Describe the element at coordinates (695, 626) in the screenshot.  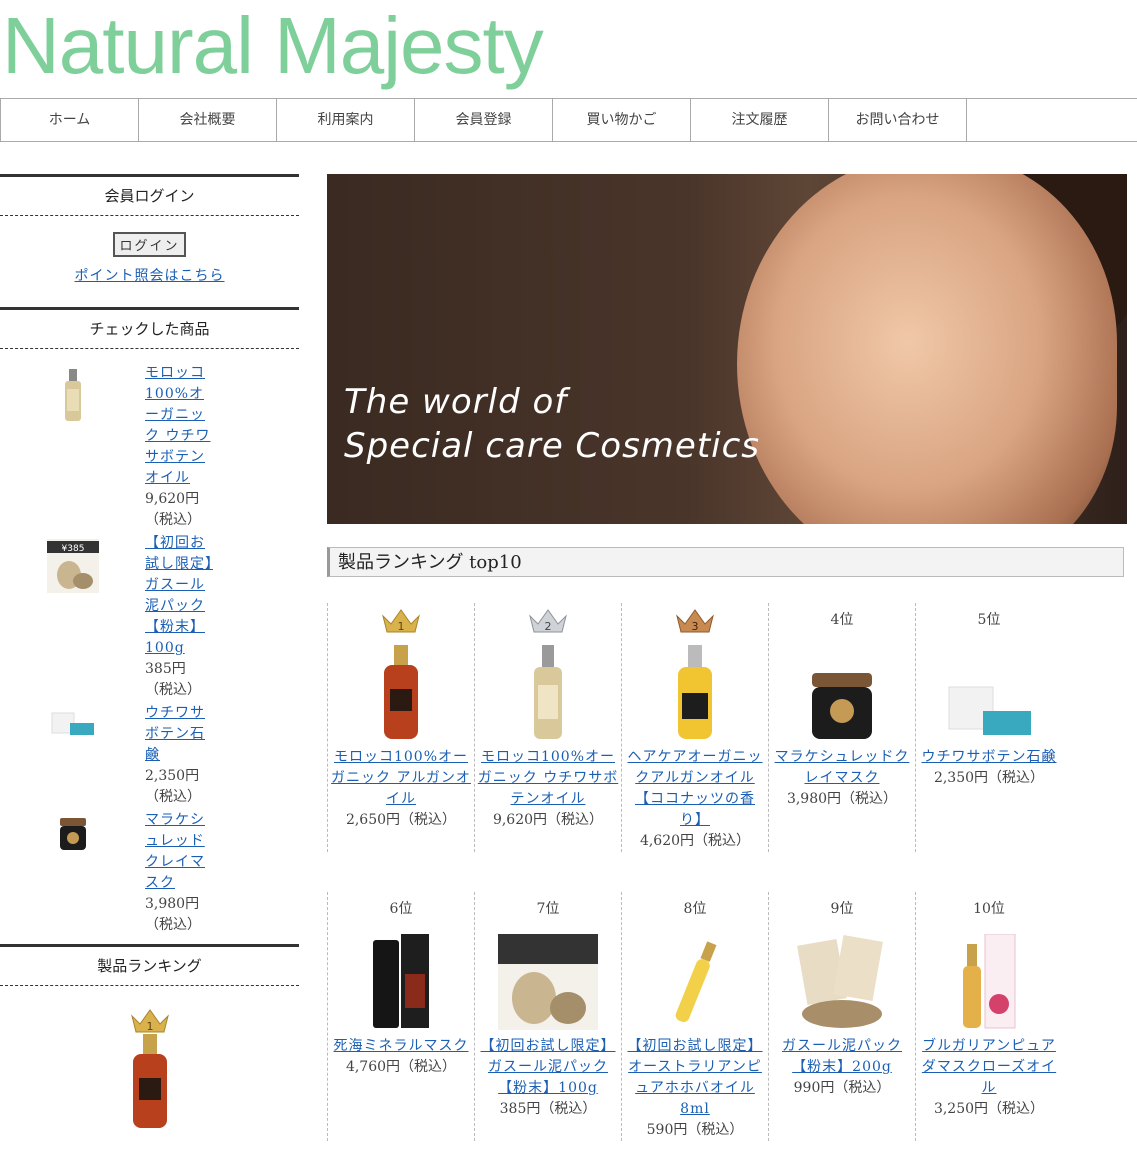
I see `svg-text: 3` at that location.